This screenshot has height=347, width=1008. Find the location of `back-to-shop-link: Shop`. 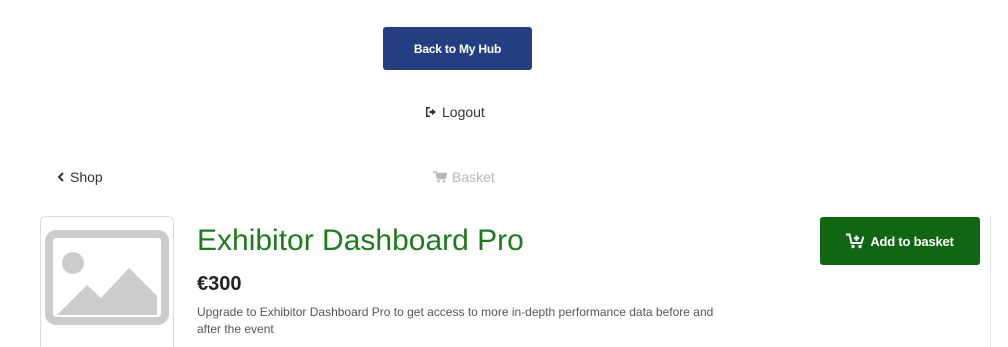

back-to-shop-link: Shop is located at coordinates (80, 177).